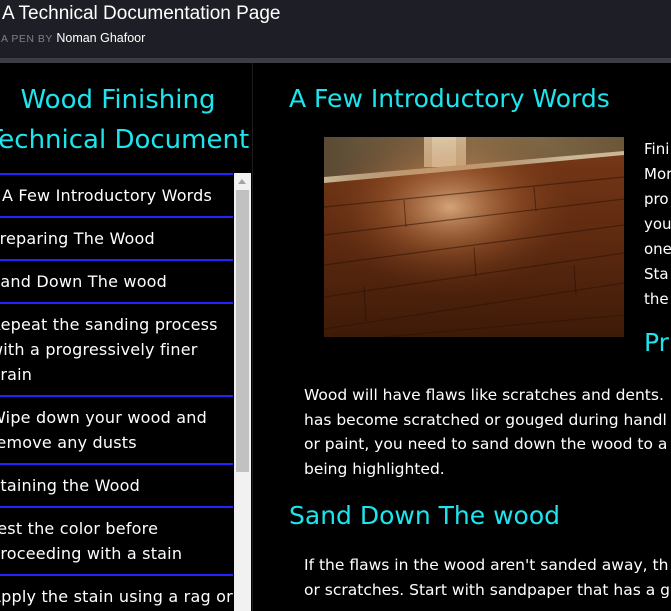  I want to click on nav-link-label: Wipe down your wood and, so click(103, 417).